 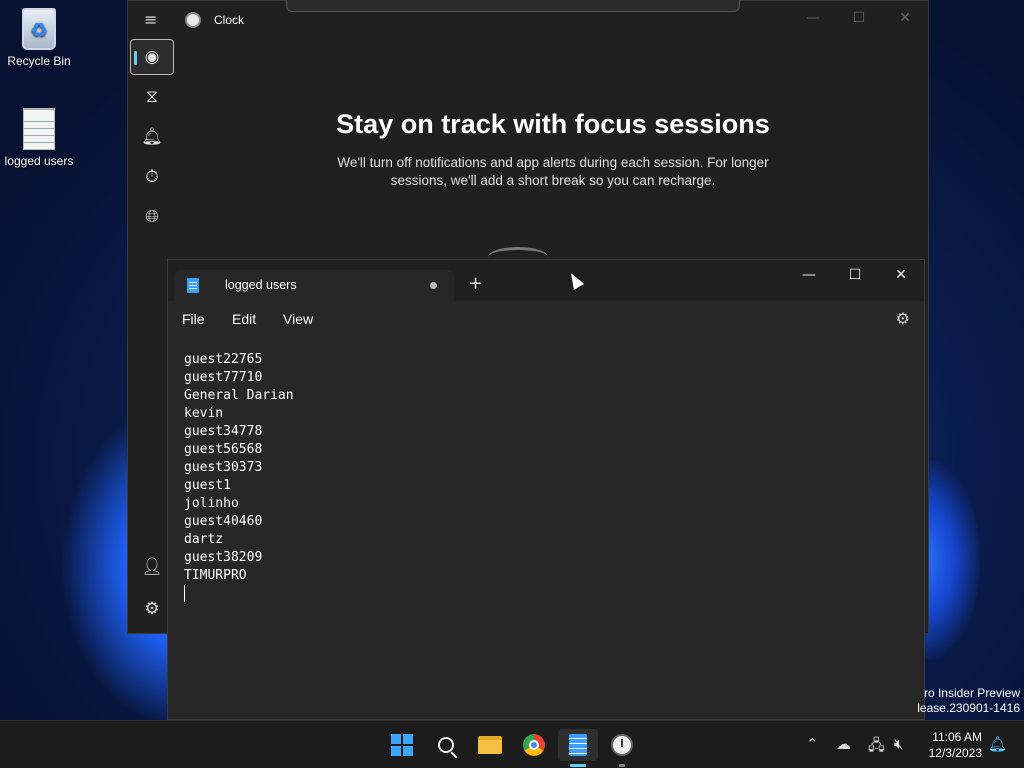 I want to click on volume-muted-icon: 🔇︎, so click(x=898, y=744).